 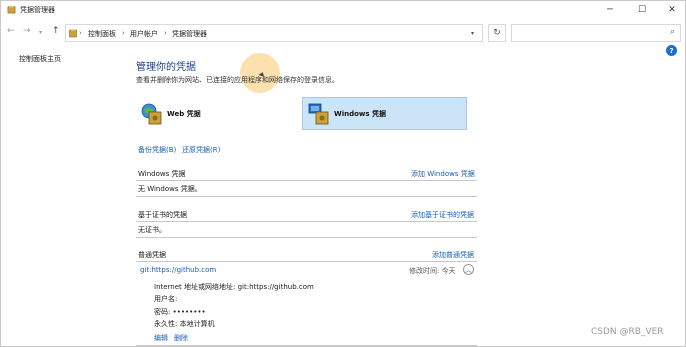 What do you see at coordinates (40, 59) in the screenshot?
I see `control-panel-home-link: 控制面板主页` at bounding box center [40, 59].